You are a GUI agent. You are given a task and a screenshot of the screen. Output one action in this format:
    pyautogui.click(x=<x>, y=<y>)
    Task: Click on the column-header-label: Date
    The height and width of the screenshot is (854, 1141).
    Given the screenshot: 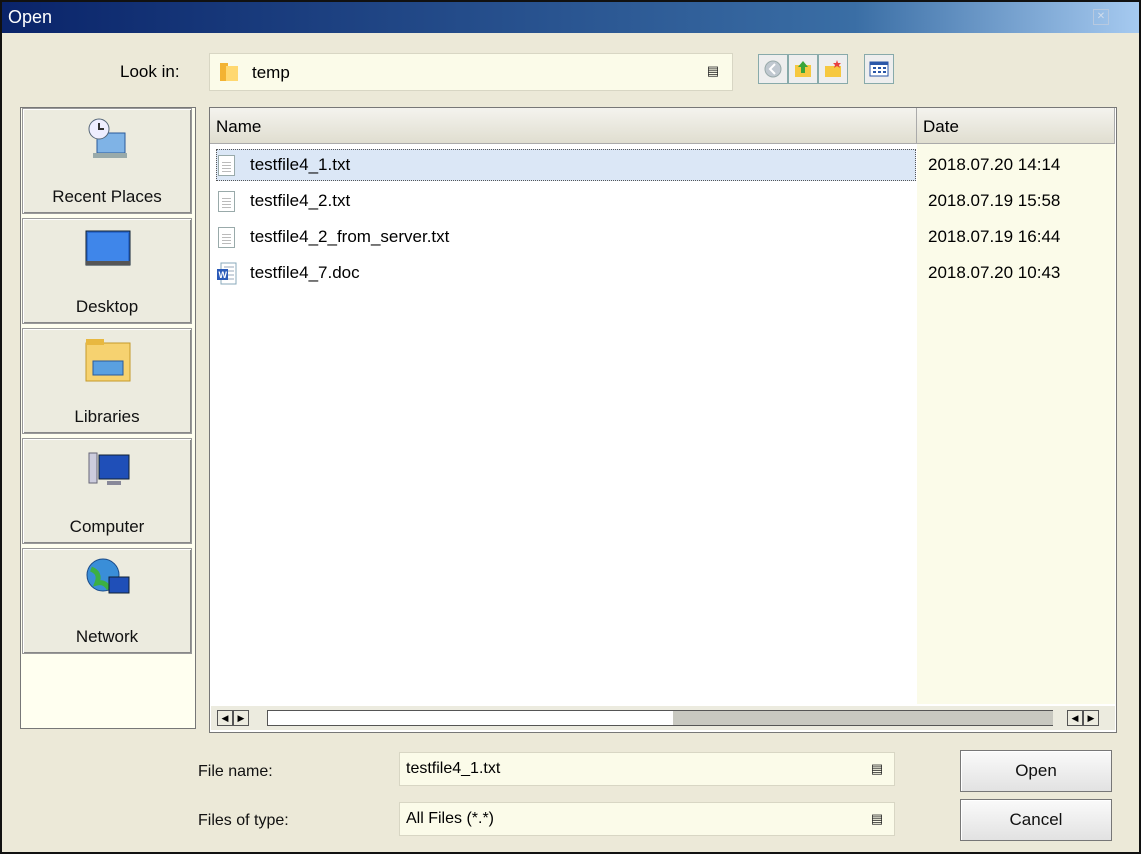 What is the action you would take?
    pyautogui.click(x=941, y=126)
    